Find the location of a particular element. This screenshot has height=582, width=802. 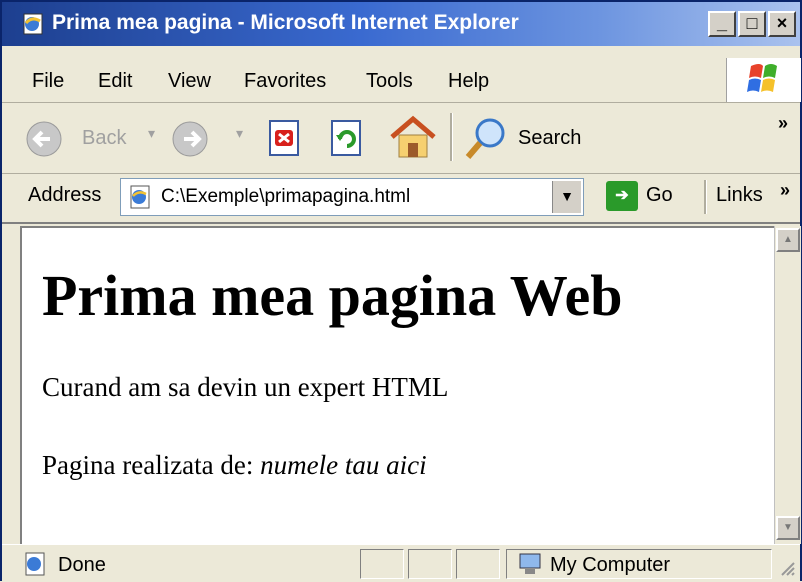

paragraph-2: Pagina realizata de: numele tau aici is located at coordinates (234, 465).